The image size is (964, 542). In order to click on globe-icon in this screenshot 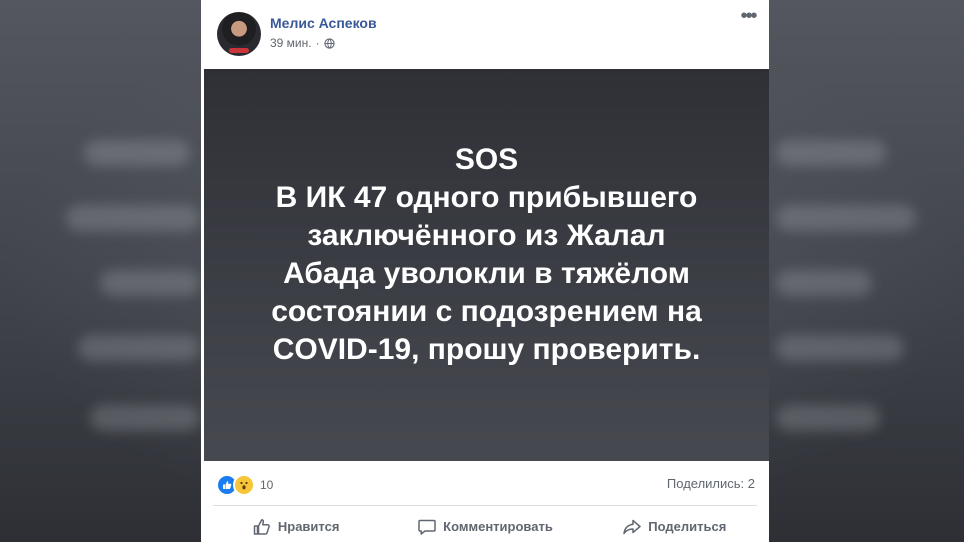, I will do `click(329, 43)`.